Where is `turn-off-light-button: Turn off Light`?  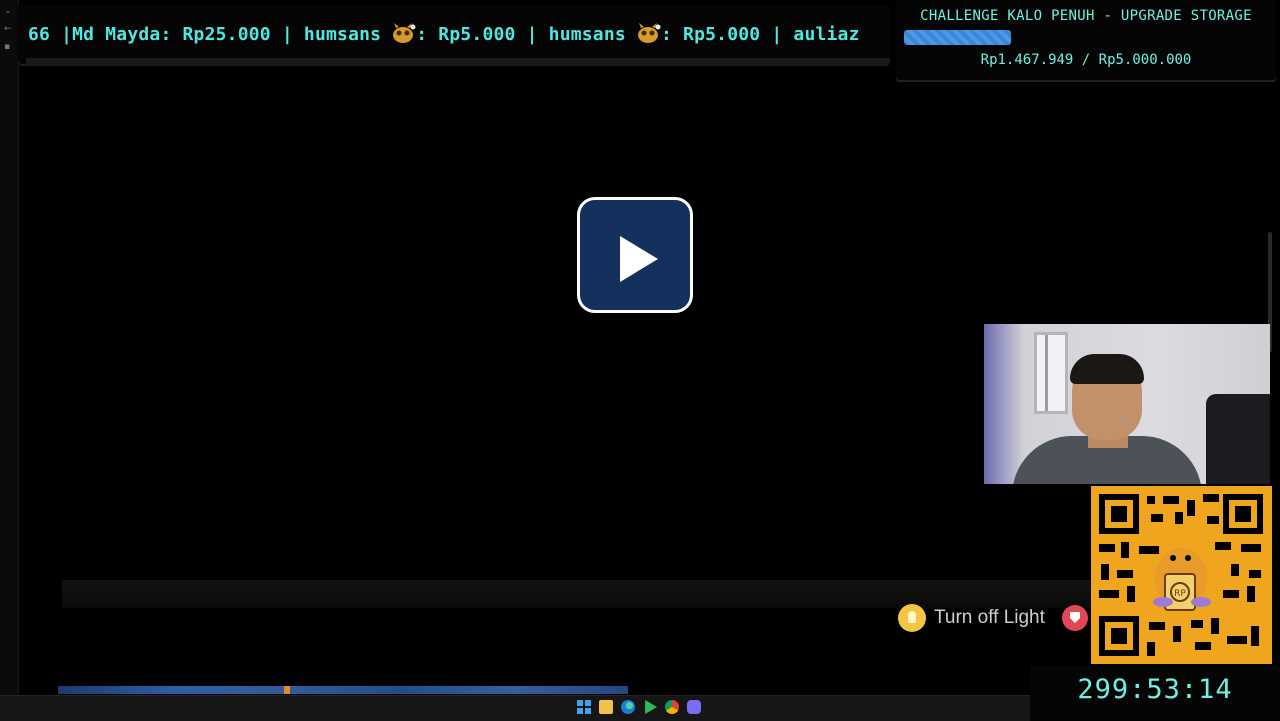 turn-off-light-button: Turn off Light is located at coordinates (971, 618).